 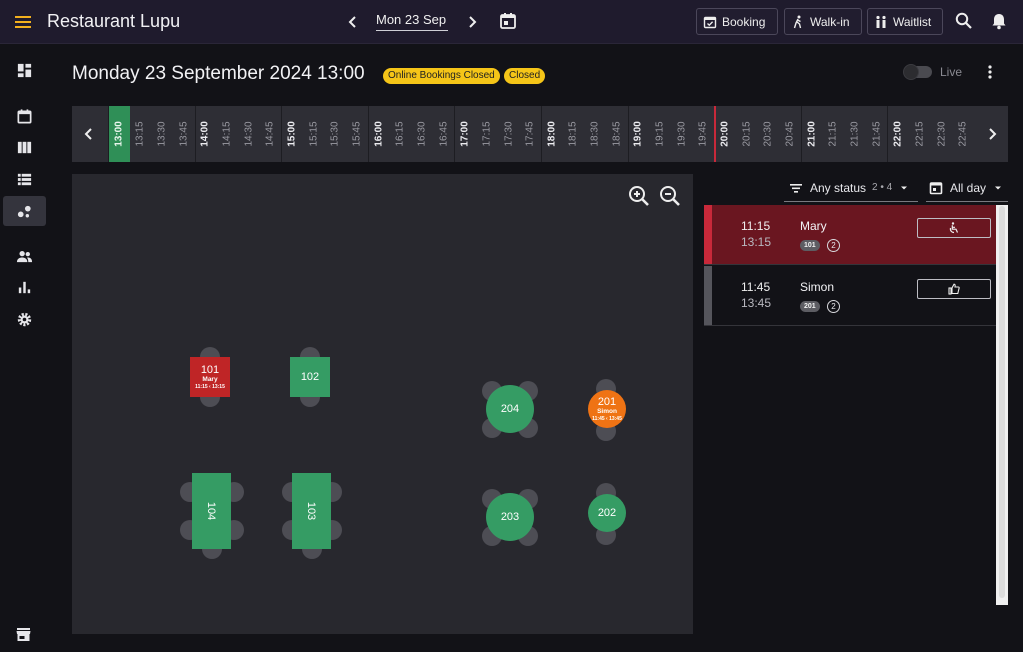 What do you see at coordinates (967, 188) in the screenshot?
I see `range-filter: All day` at bounding box center [967, 188].